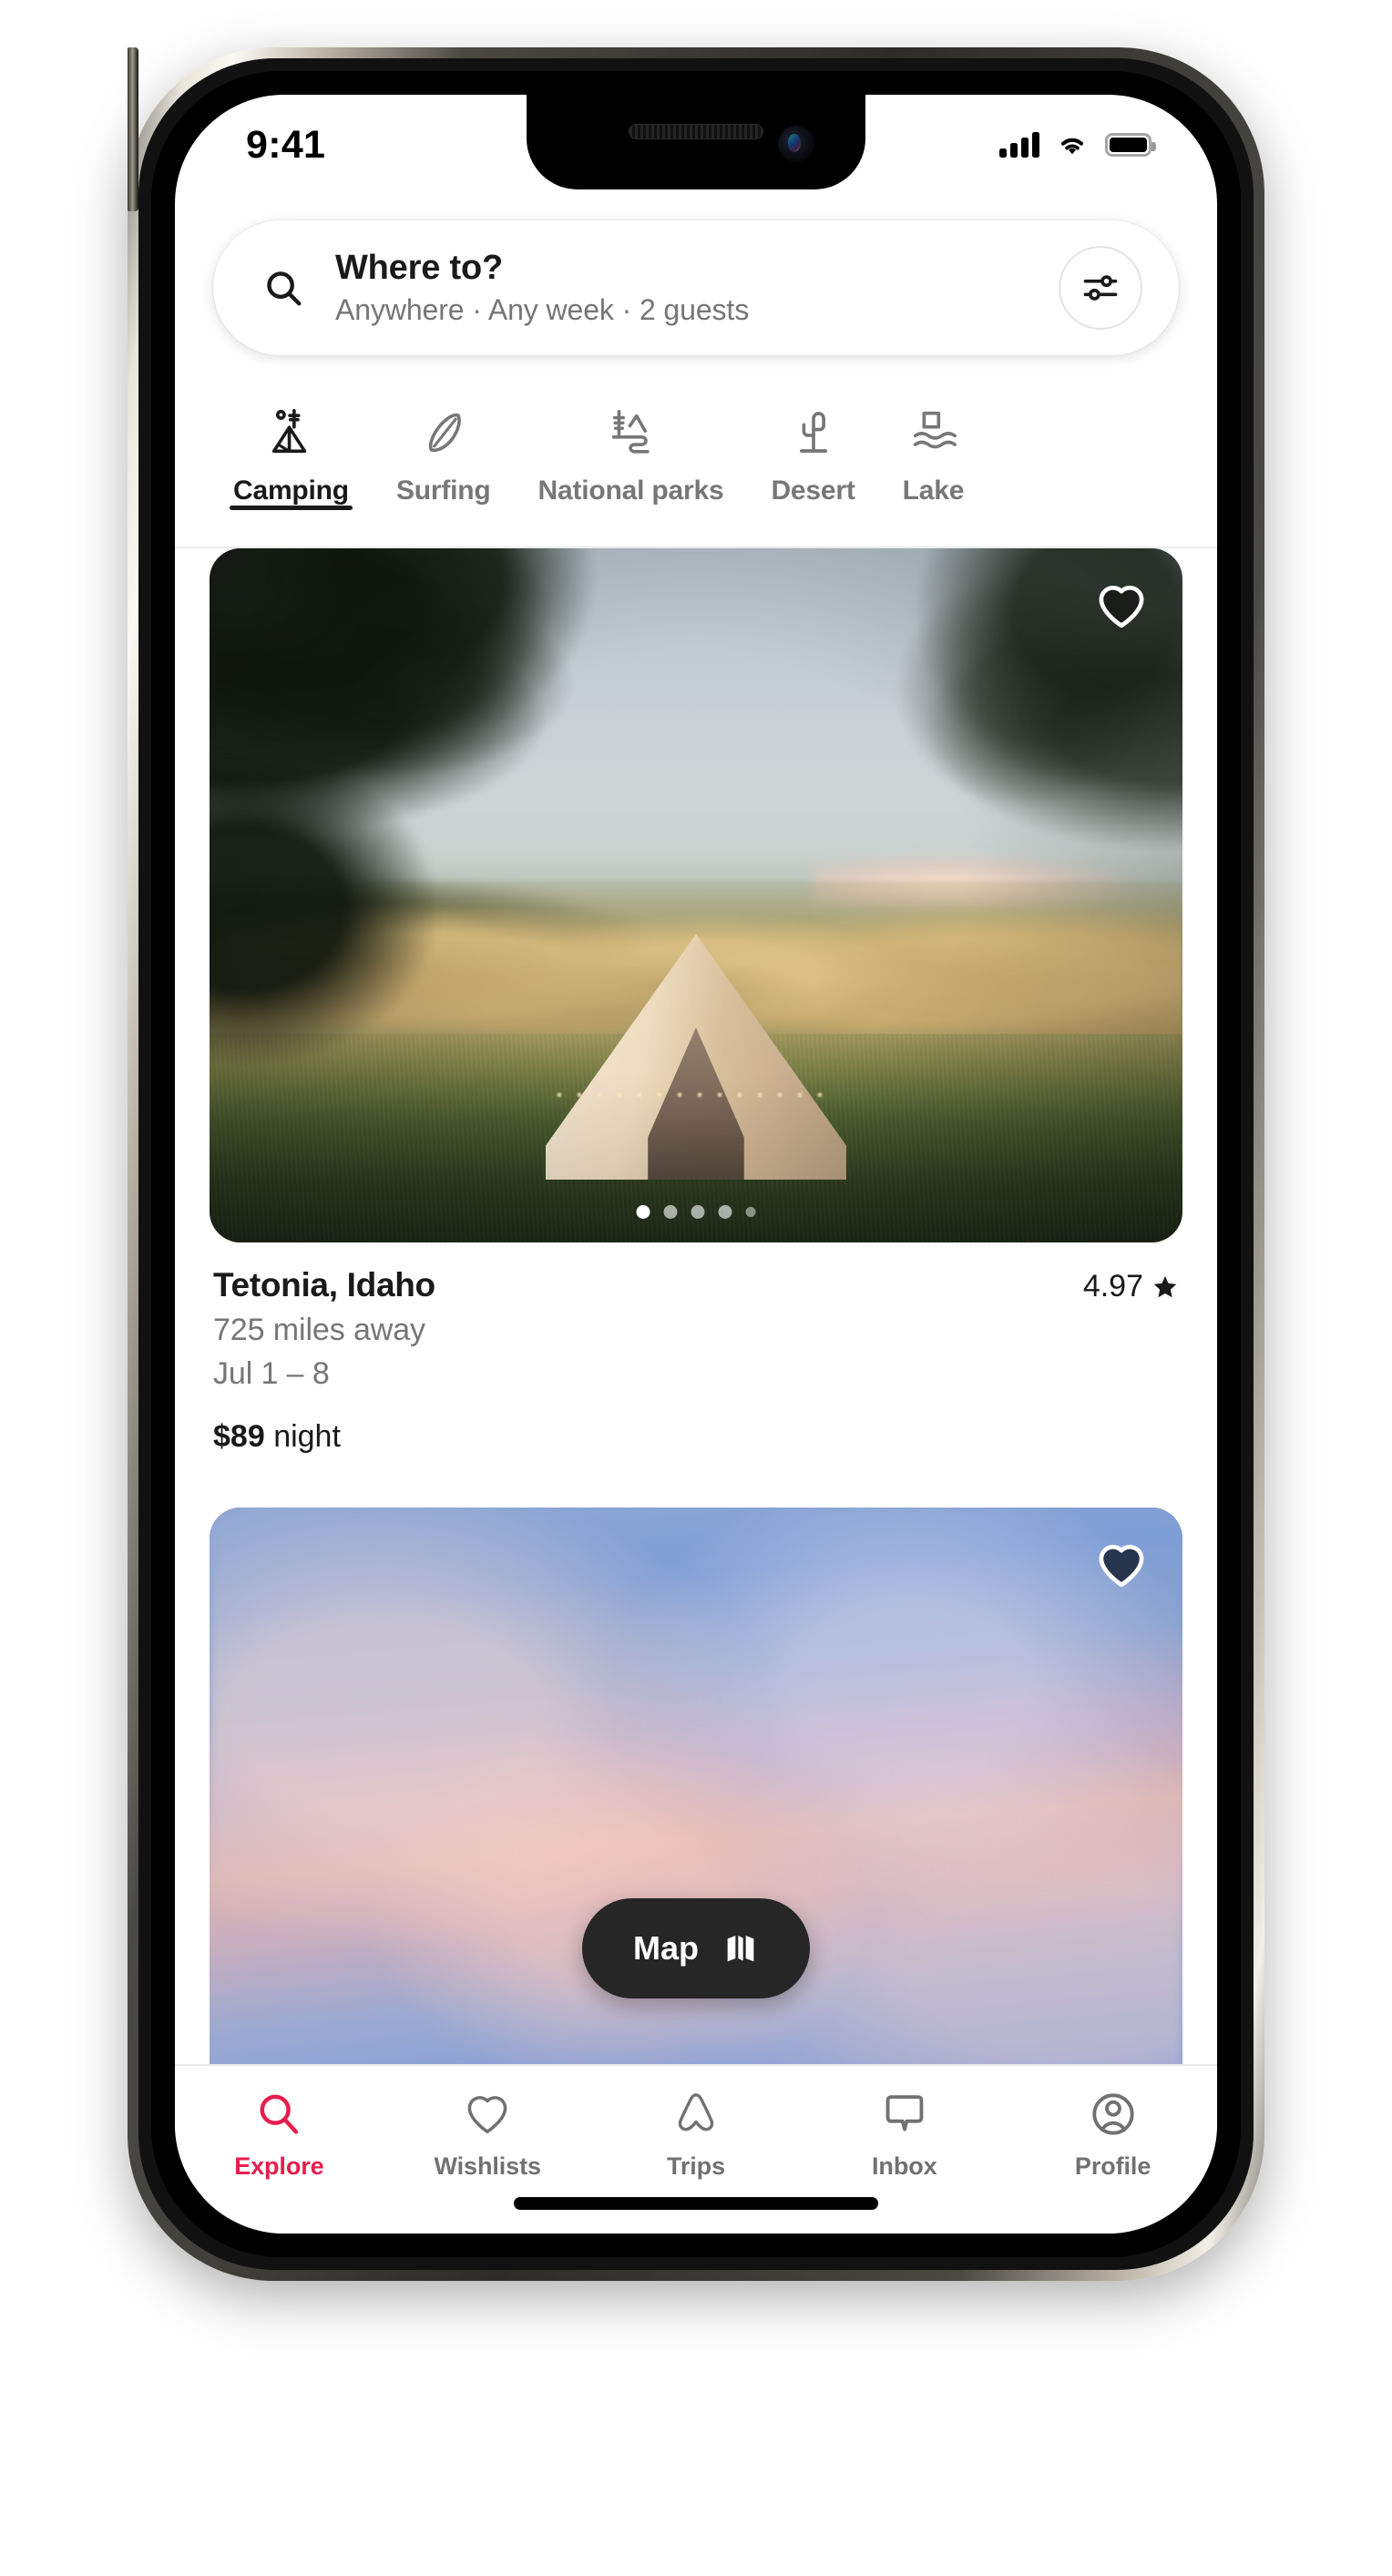 The height and width of the screenshot is (2576, 1392). What do you see at coordinates (271, 1373) in the screenshot?
I see `listing-dates: Jul 1 – 8` at bounding box center [271, 1373].